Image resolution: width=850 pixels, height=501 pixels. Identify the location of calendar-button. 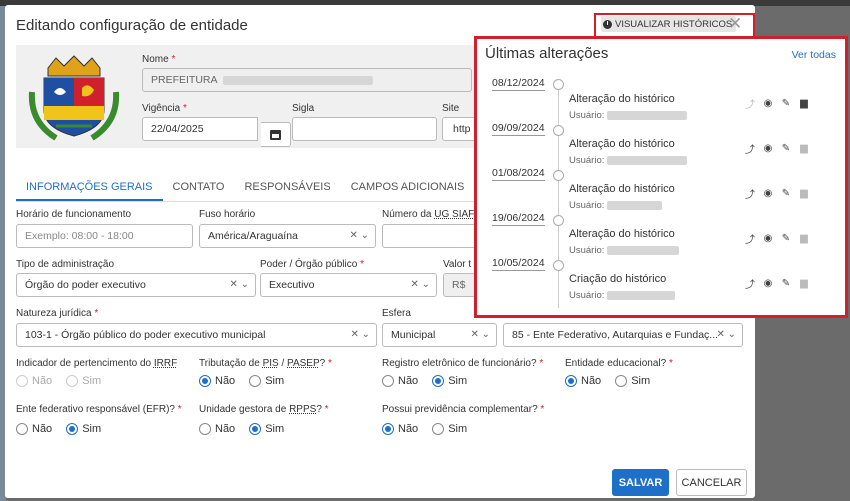
(276, 134).